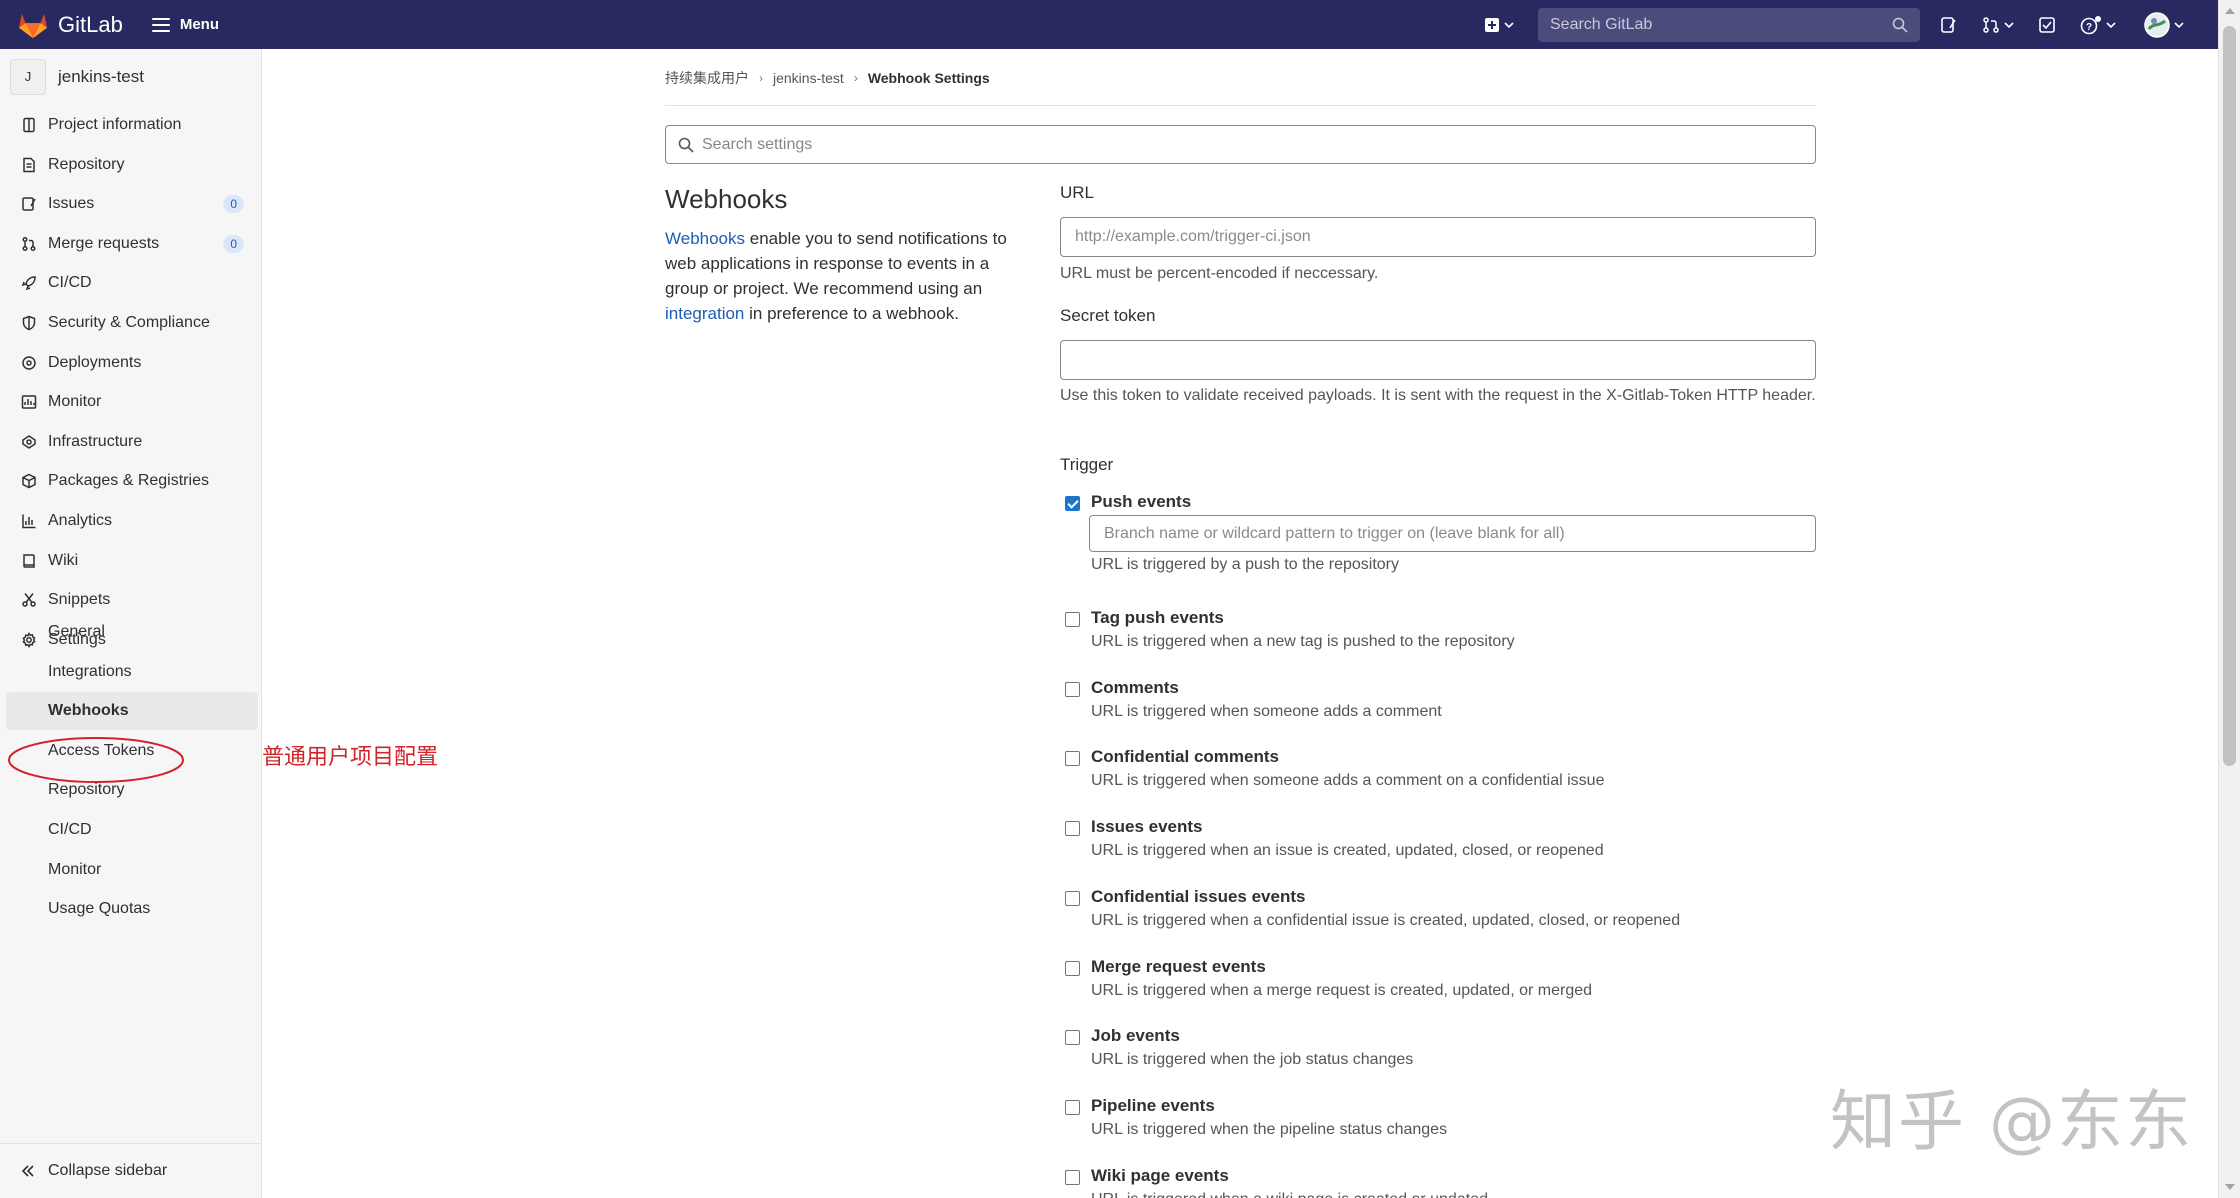  Describe the element at coordinates (131, 165) in the screenshot. I see `sidebar-item-repository: Repository` at that location.